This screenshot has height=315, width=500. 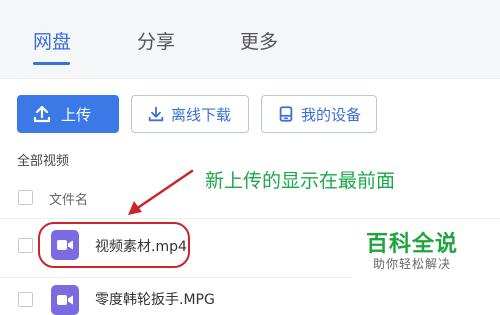 I want to click on my-devices-label: 我的设备, so click(x=331, y=114).